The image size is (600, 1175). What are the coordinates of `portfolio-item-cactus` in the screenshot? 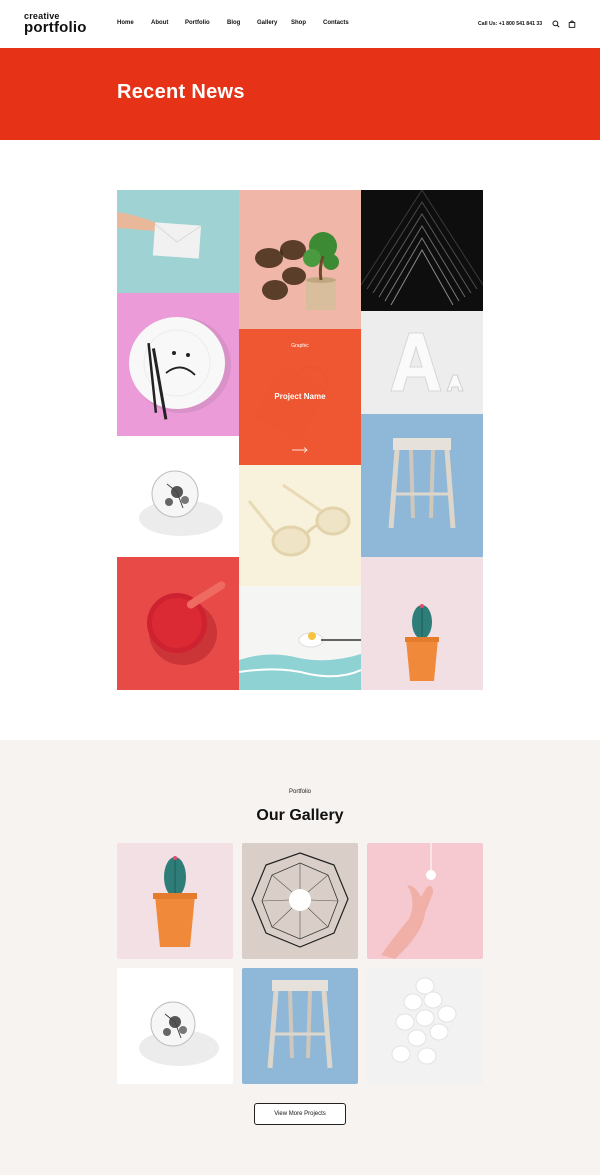 It's located at (422, 623).